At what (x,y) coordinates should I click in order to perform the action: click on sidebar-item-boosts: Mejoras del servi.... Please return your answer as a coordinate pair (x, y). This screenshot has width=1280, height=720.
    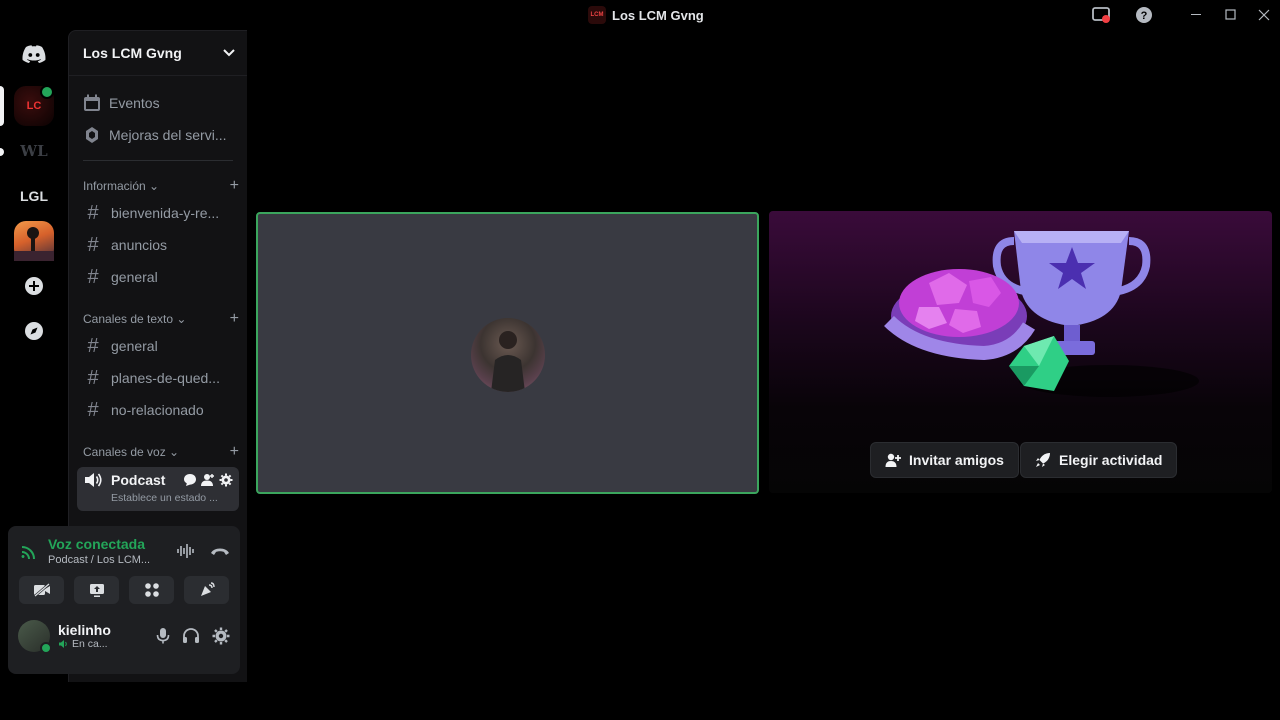
    Looking at the image, I should click on (158, 135).